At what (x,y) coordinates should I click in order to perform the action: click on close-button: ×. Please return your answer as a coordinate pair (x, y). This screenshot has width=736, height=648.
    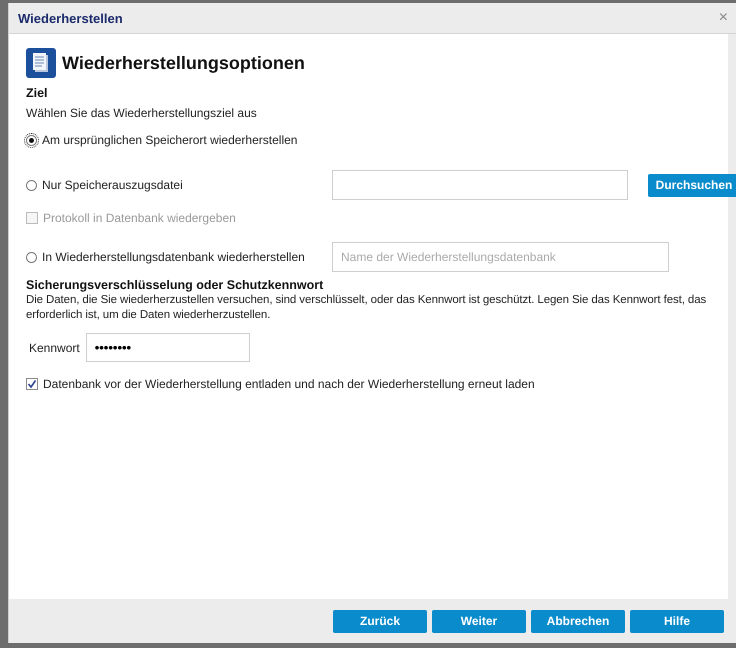
    Looking at the image, I should click on (723, 18).